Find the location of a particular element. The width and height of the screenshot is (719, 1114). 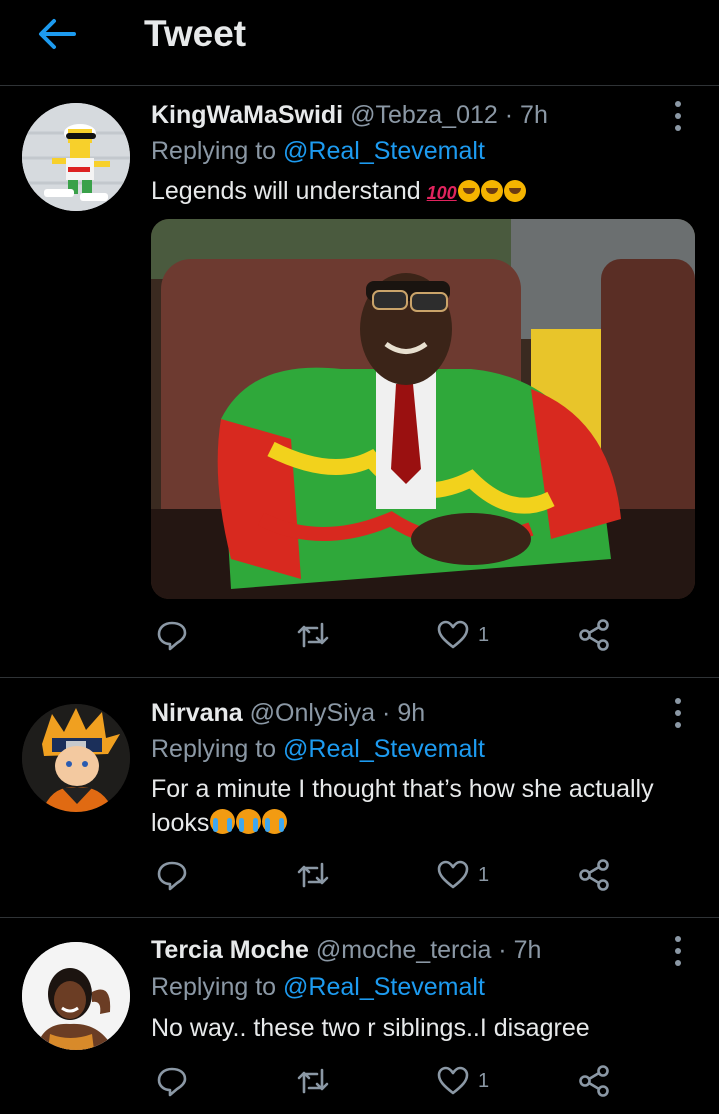

display-name: Nirvana is located at coordinates (197, 713).